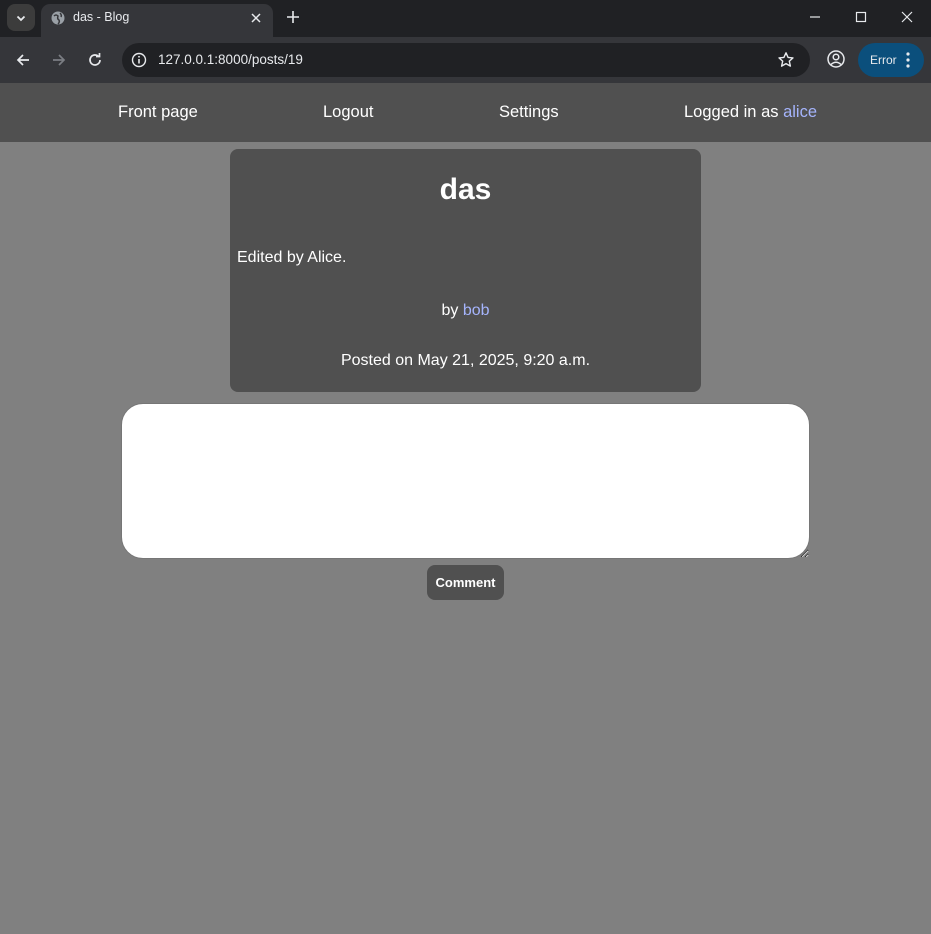 The height and width of the screenshot is (934, 931). What do you see at coordinates (465, 360) in the screenshot?
I see `post-date: Posted on May 21, 2025, 9:20 a.m.` at bounding box center [465, 360].